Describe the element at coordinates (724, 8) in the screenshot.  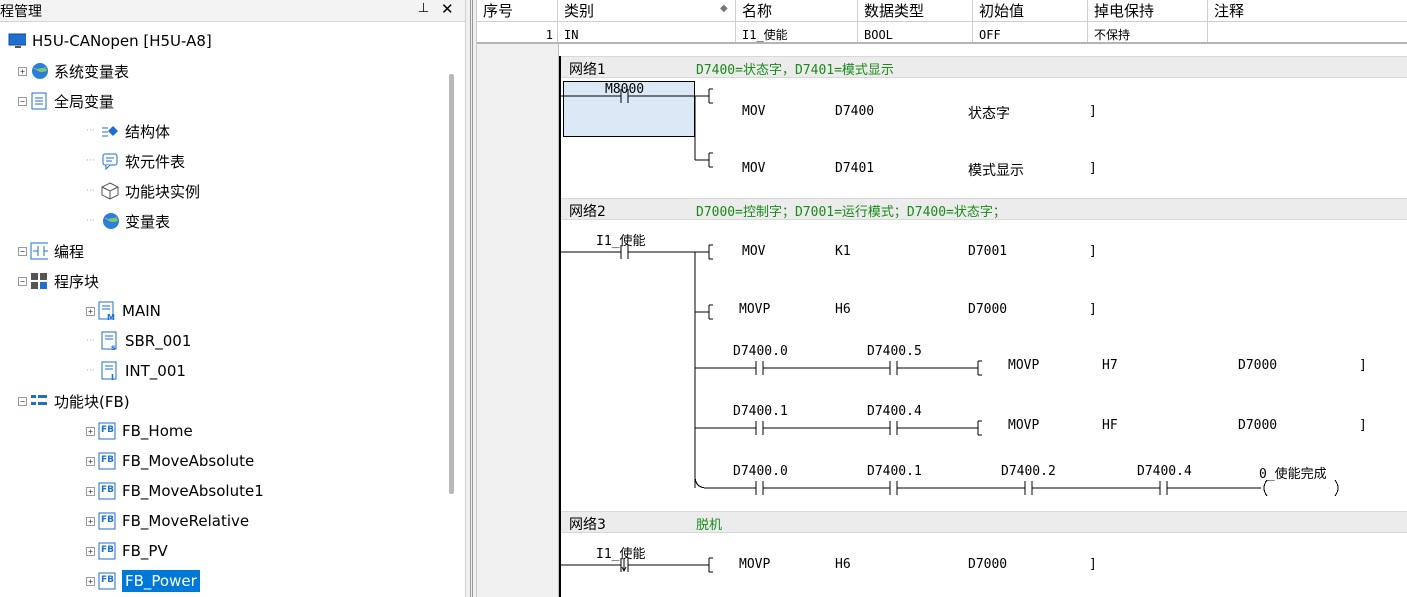
I see `sort-icon: ◆` at that location.